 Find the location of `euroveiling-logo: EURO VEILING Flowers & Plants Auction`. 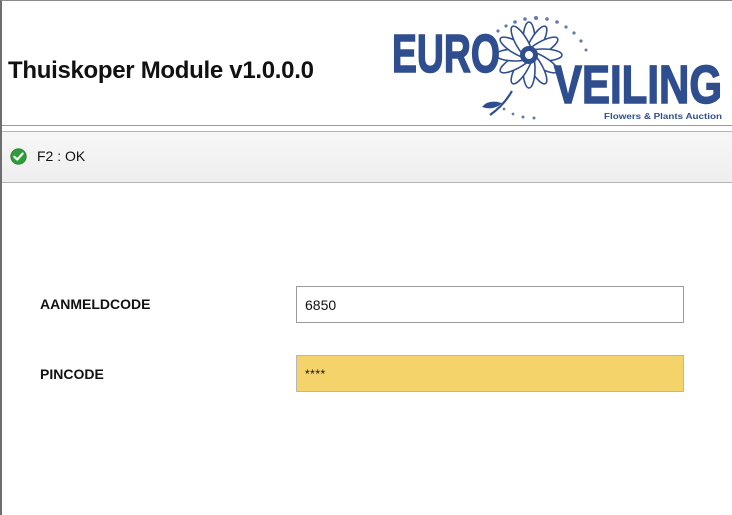

euroveiling-logo: EURO VEILING Flowers & Plants Auction is located at coordinates (557, 68).